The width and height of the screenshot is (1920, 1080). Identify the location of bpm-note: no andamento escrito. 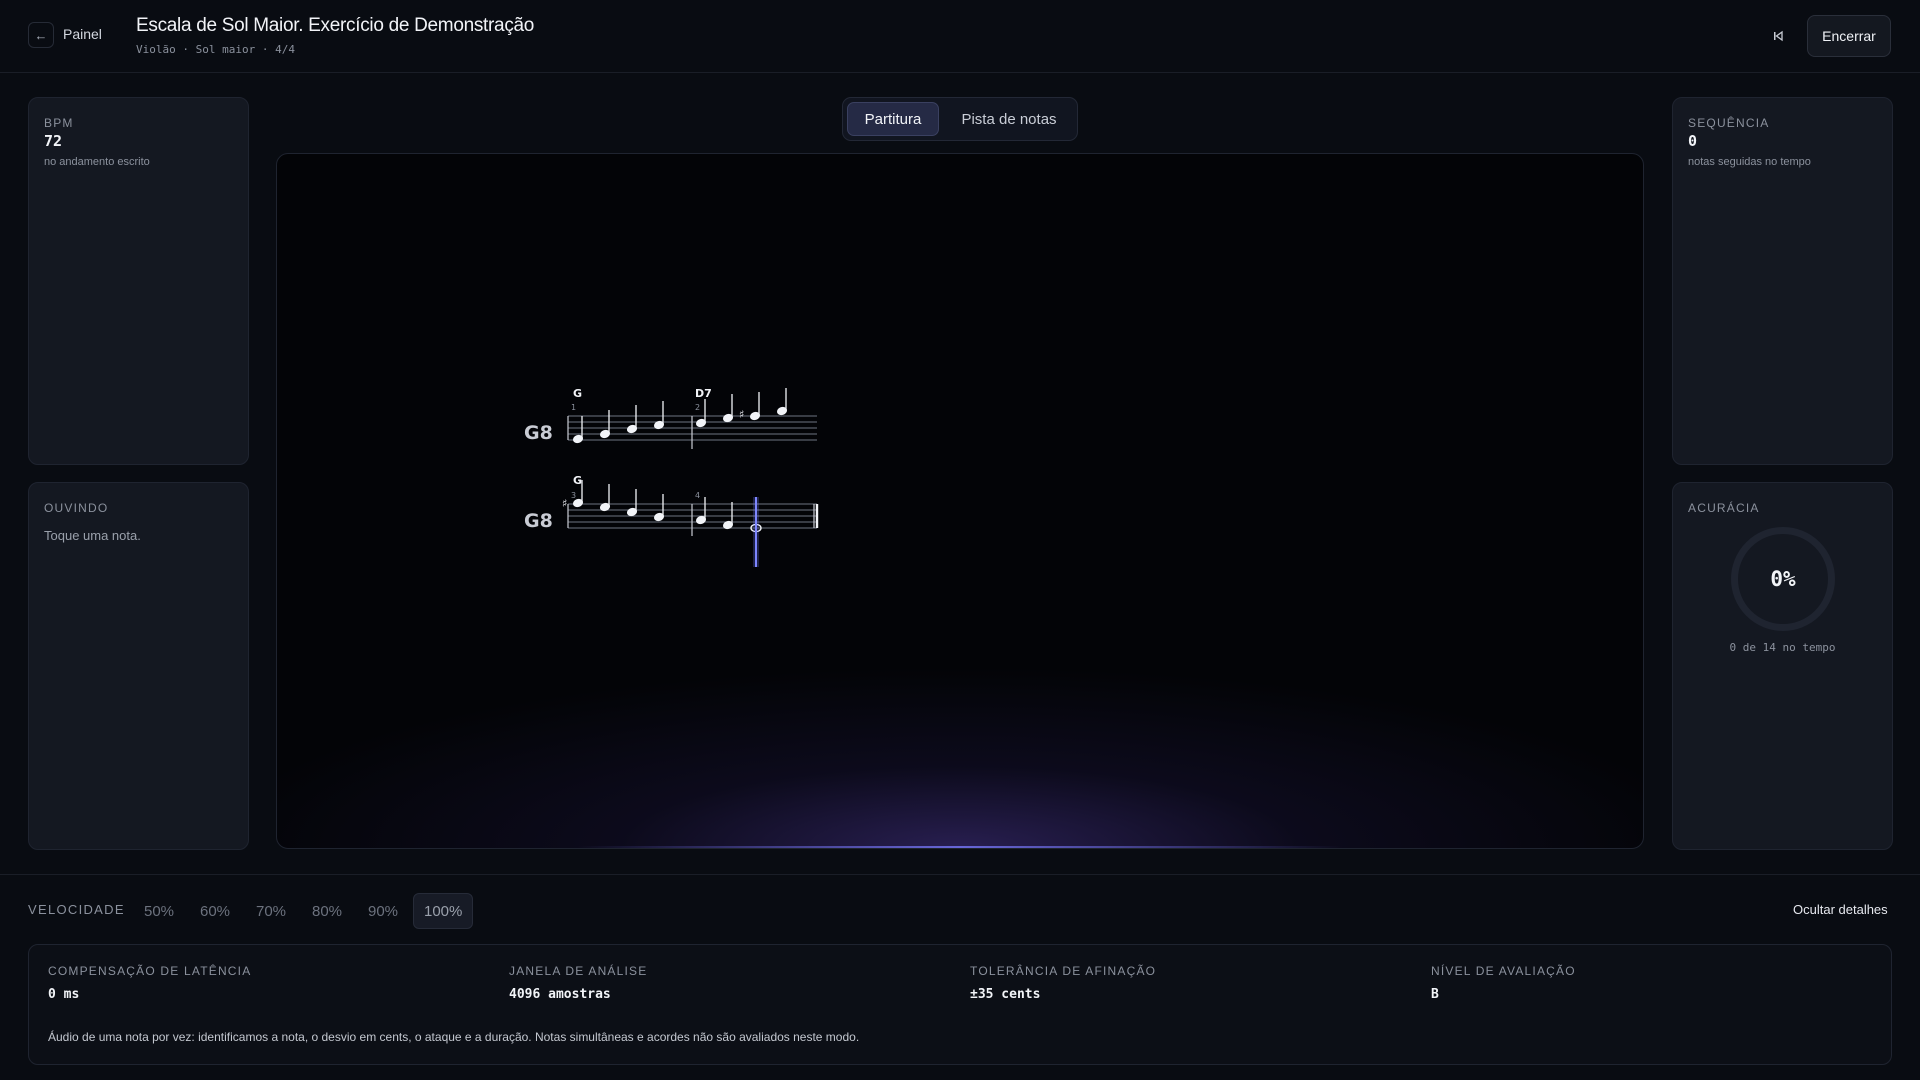
(97, 162).